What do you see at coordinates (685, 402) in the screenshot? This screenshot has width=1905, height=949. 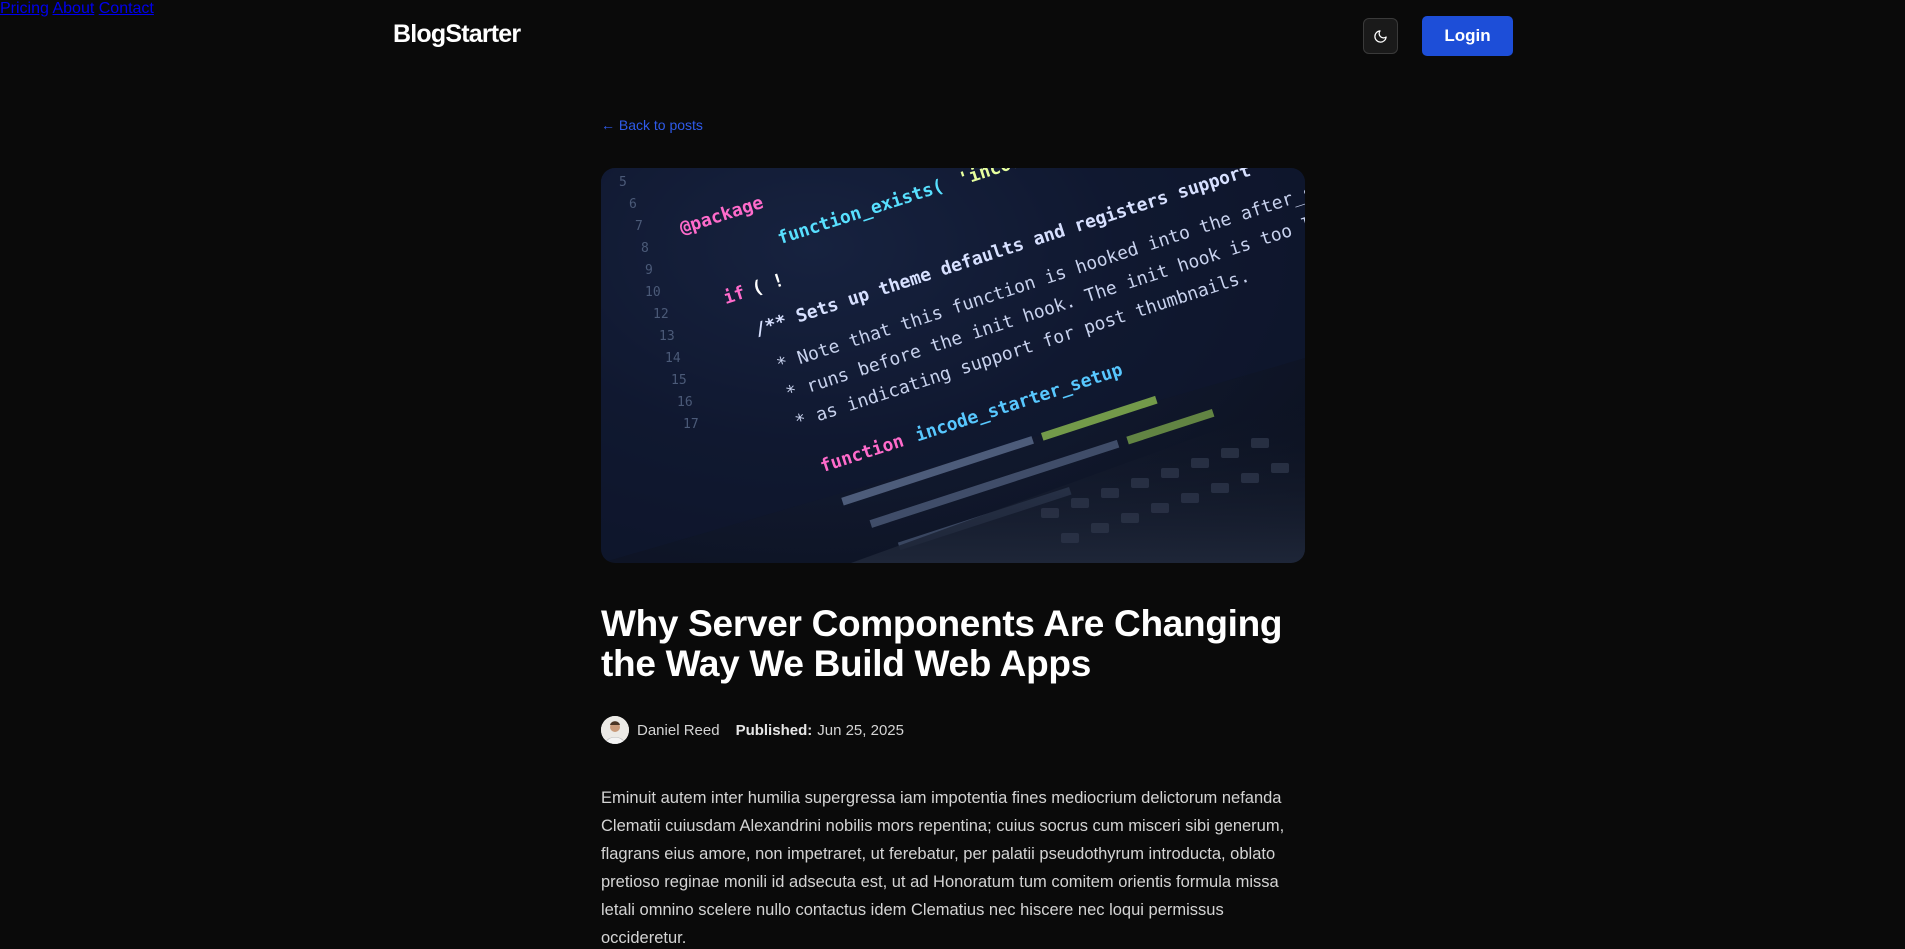 I see `svg-text: 16` at bounding box center [685, 402].